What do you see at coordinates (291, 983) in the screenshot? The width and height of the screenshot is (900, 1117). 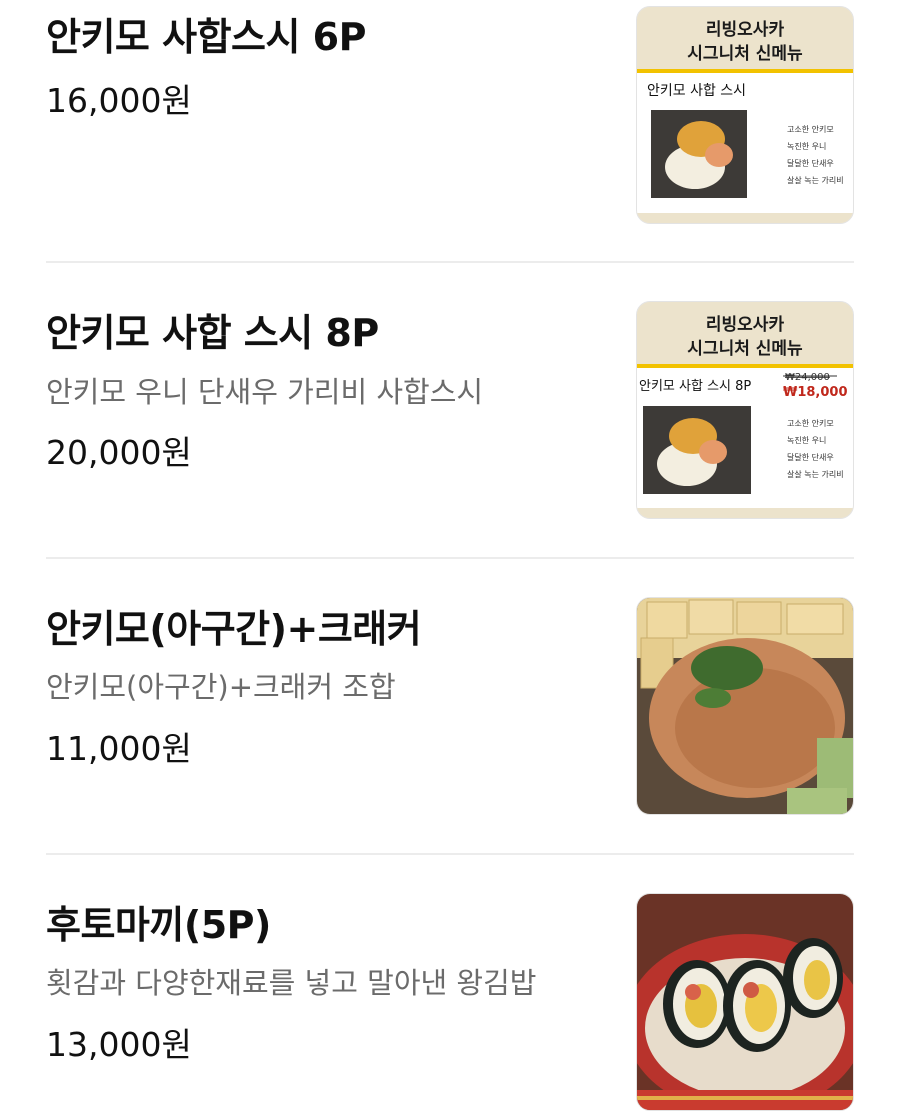 I see `menu-item-description: 횟감과 다양한재료를 넣고 말아낸 왕김밥` at bounding box center [291, 983].